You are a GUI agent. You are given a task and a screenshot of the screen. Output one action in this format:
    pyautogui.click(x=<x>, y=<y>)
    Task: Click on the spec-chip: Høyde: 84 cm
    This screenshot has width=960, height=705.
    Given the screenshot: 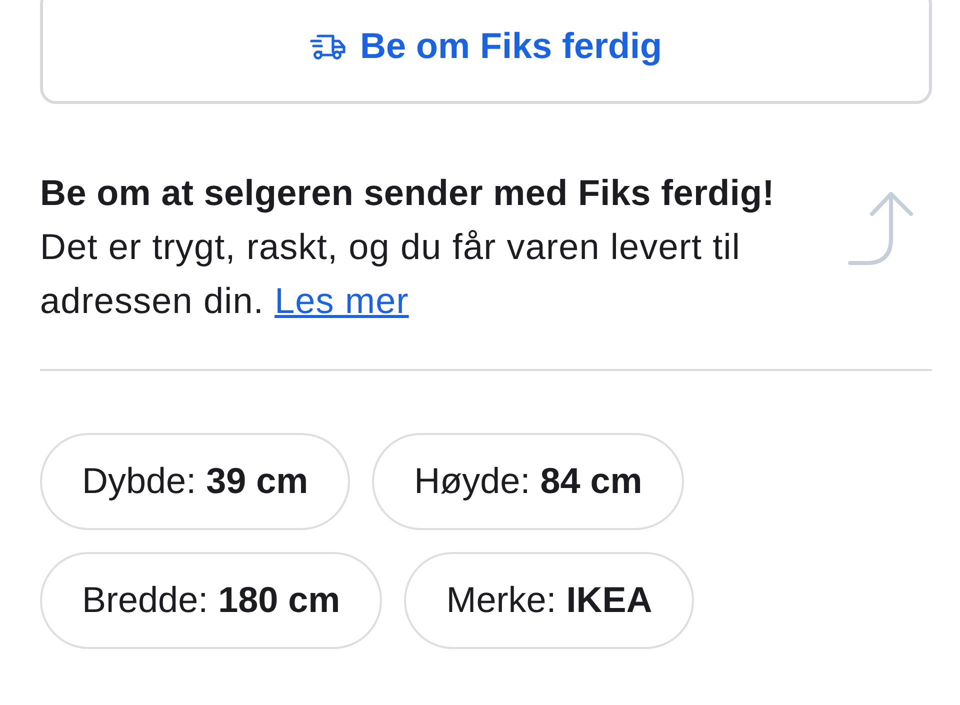 What is the action you would take?
    pyautogui.click(x=528, y=481)
    